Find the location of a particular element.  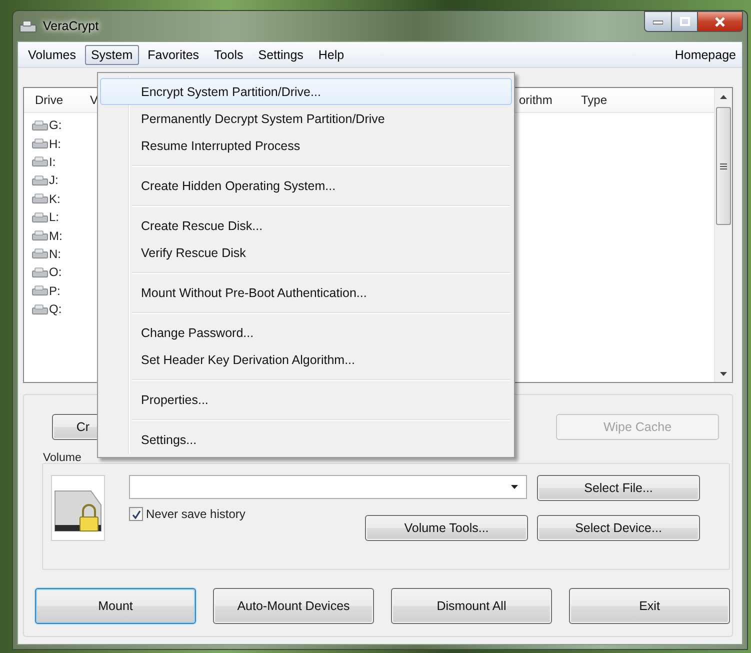

maximize-button is located at coordinates (685, 21).